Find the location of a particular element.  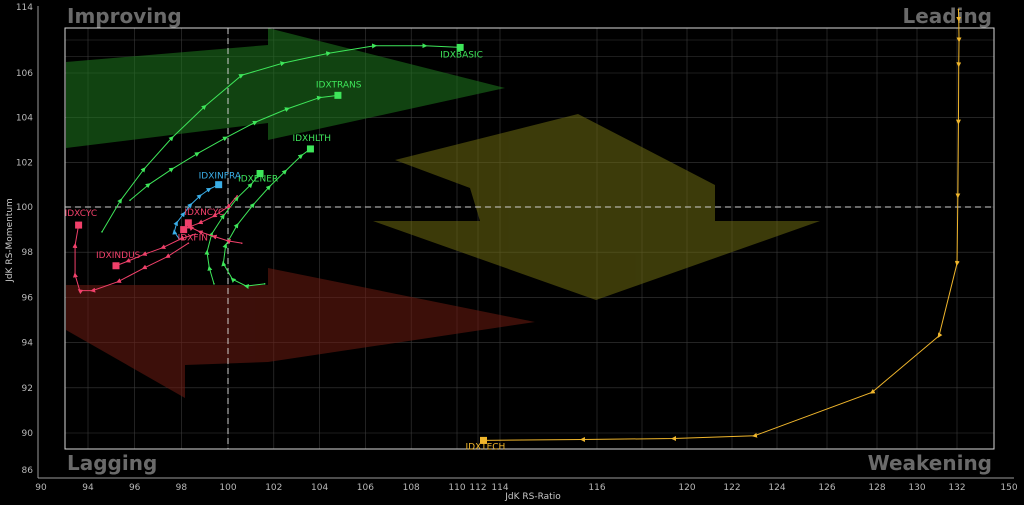

series-label: IDXCYC is located at coordinates (81, 214).